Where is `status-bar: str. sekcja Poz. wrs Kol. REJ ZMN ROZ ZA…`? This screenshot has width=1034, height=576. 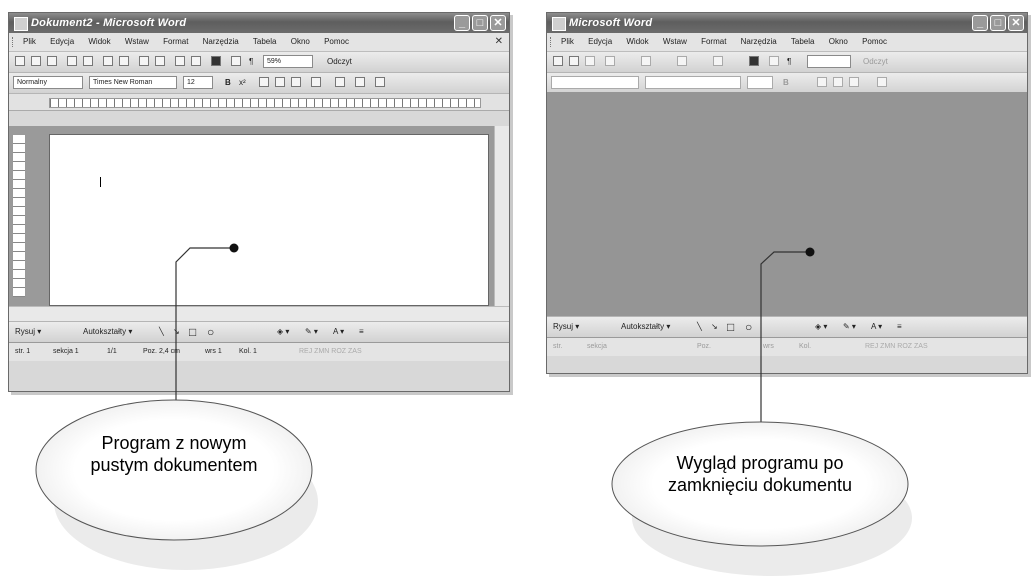 status-bar: str. sekcja Poz. wrs Kol. REJ ZMN ROZ ZA… is located at coordinates (787, 346).